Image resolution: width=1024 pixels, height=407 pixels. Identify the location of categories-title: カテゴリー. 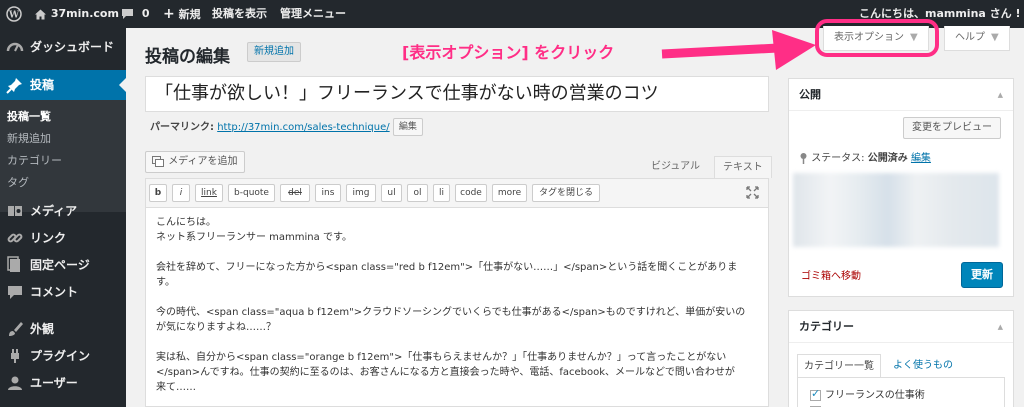
(826, 326).